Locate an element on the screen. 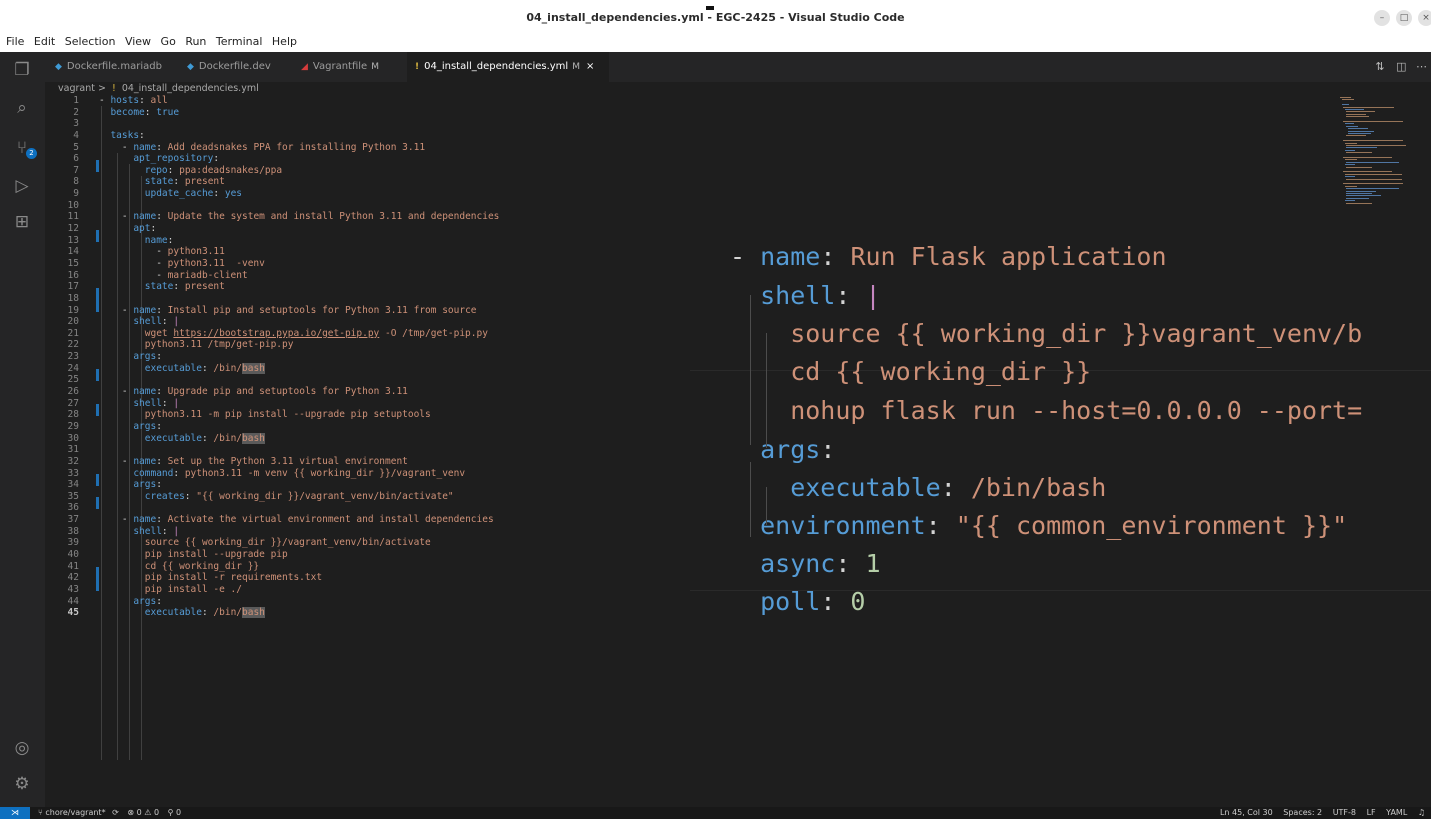  menu-selection: Selection is located at coordinates (90, 42).